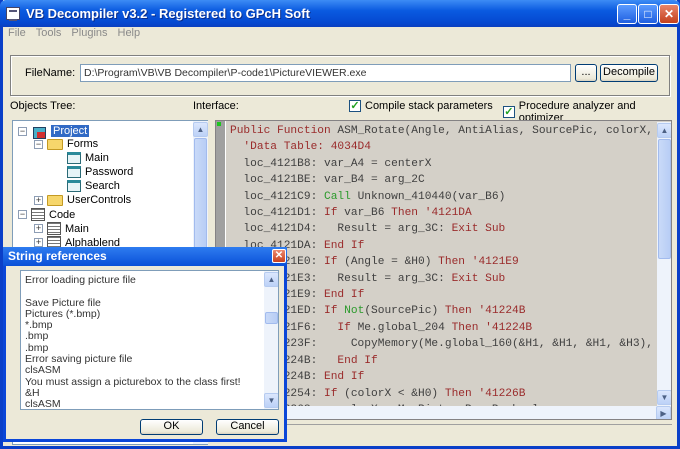 The height and width of the screenshot is (449, 680). What do you see at coordinates (669, 14) in the screenshot?
I see `close-button: ✕` at bounding box center [669, 14].